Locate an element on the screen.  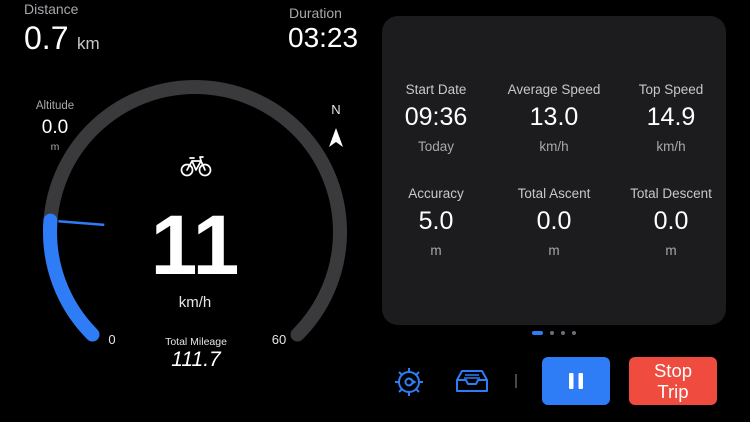
gauge-fill is located at coordinates (71, 277).